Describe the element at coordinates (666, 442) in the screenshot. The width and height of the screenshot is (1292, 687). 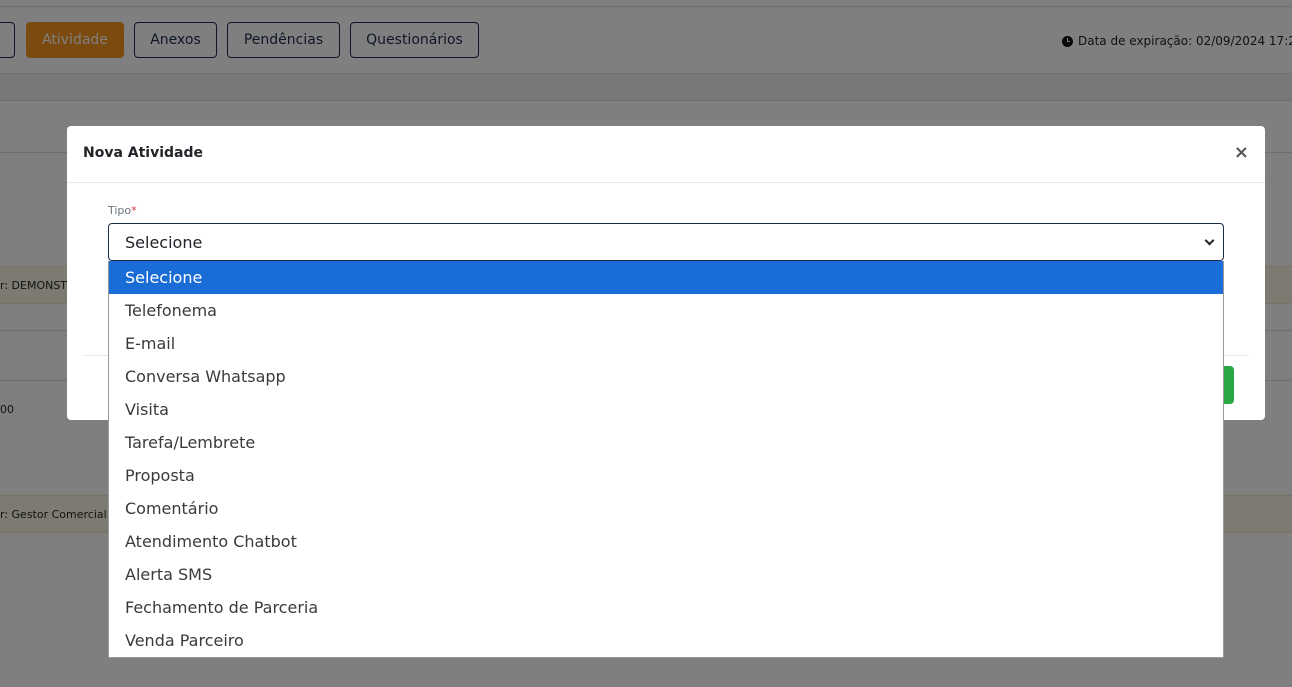
I see `option-tarefa-lembrete: Tarefa/Lembrete` at that location.